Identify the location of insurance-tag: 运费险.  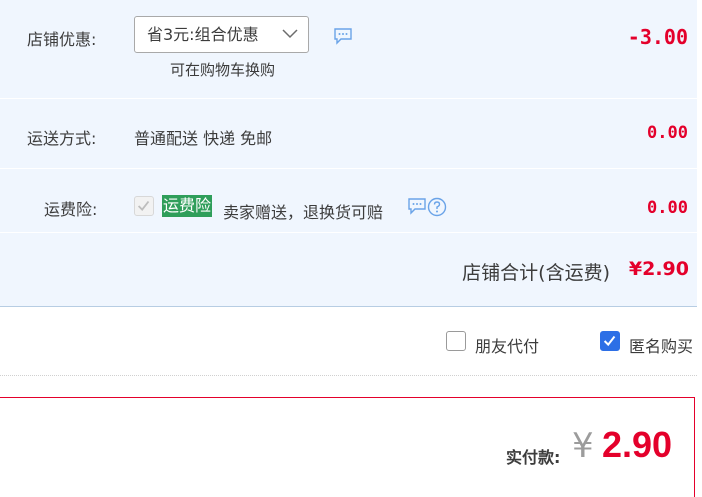
(187, 206).